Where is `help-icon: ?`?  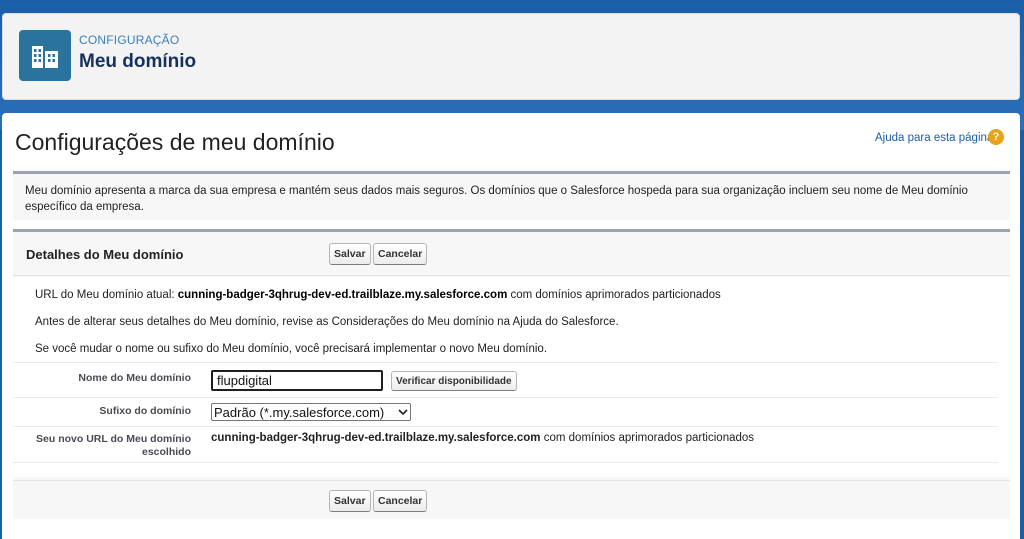
help-icon: ? is located at coordinates (996, 137).